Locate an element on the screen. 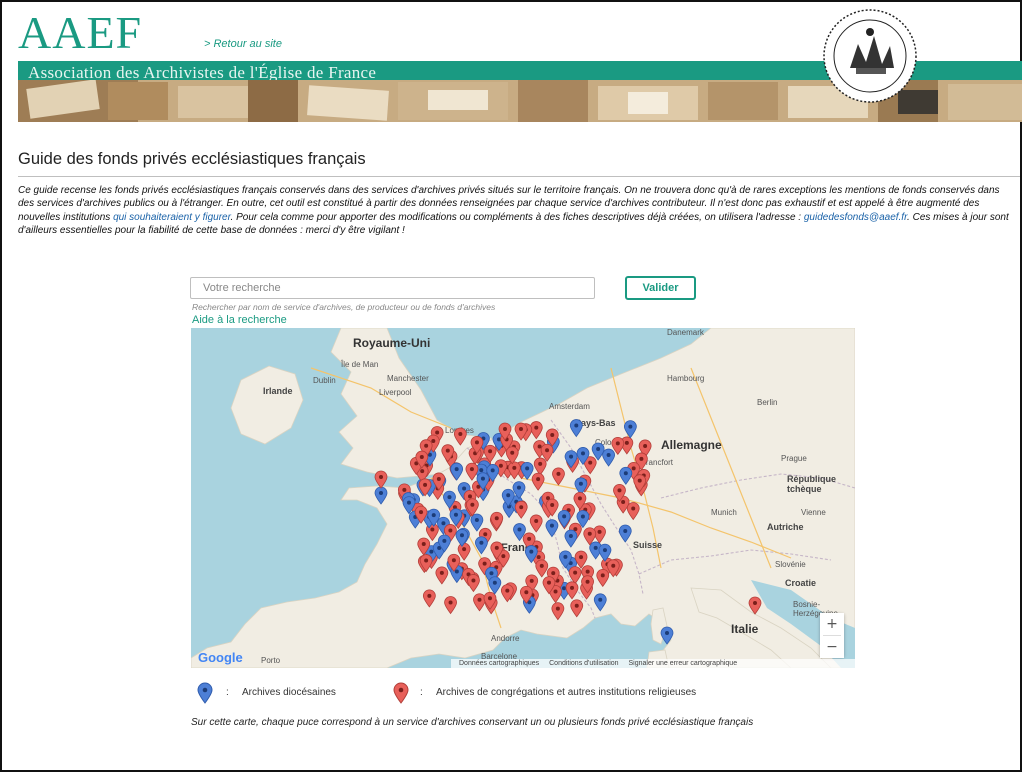 The image size is (1022, 772). google-logo-text: Google is located at coordinates (220, 657).